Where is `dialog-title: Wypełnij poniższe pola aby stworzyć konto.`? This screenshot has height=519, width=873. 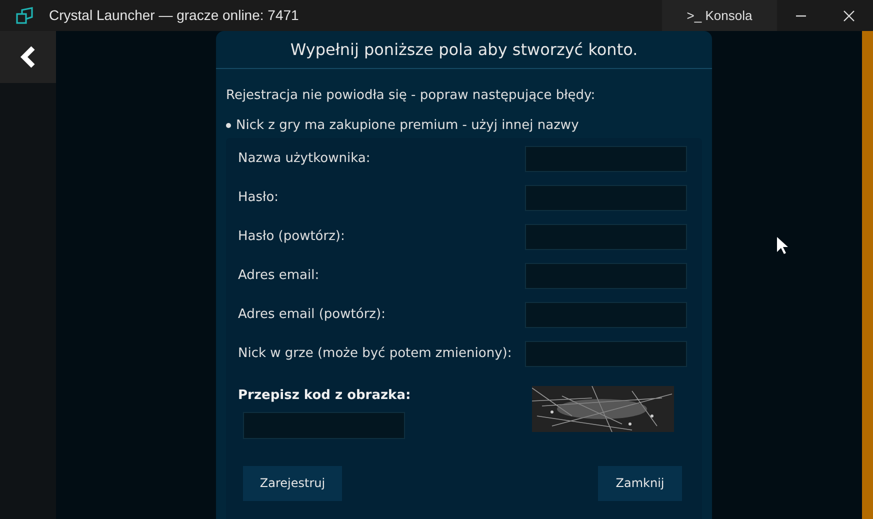 dialog-title: Wypełnij poniższe pola aby stworzyć konto. is located at coordinates (464, 50).